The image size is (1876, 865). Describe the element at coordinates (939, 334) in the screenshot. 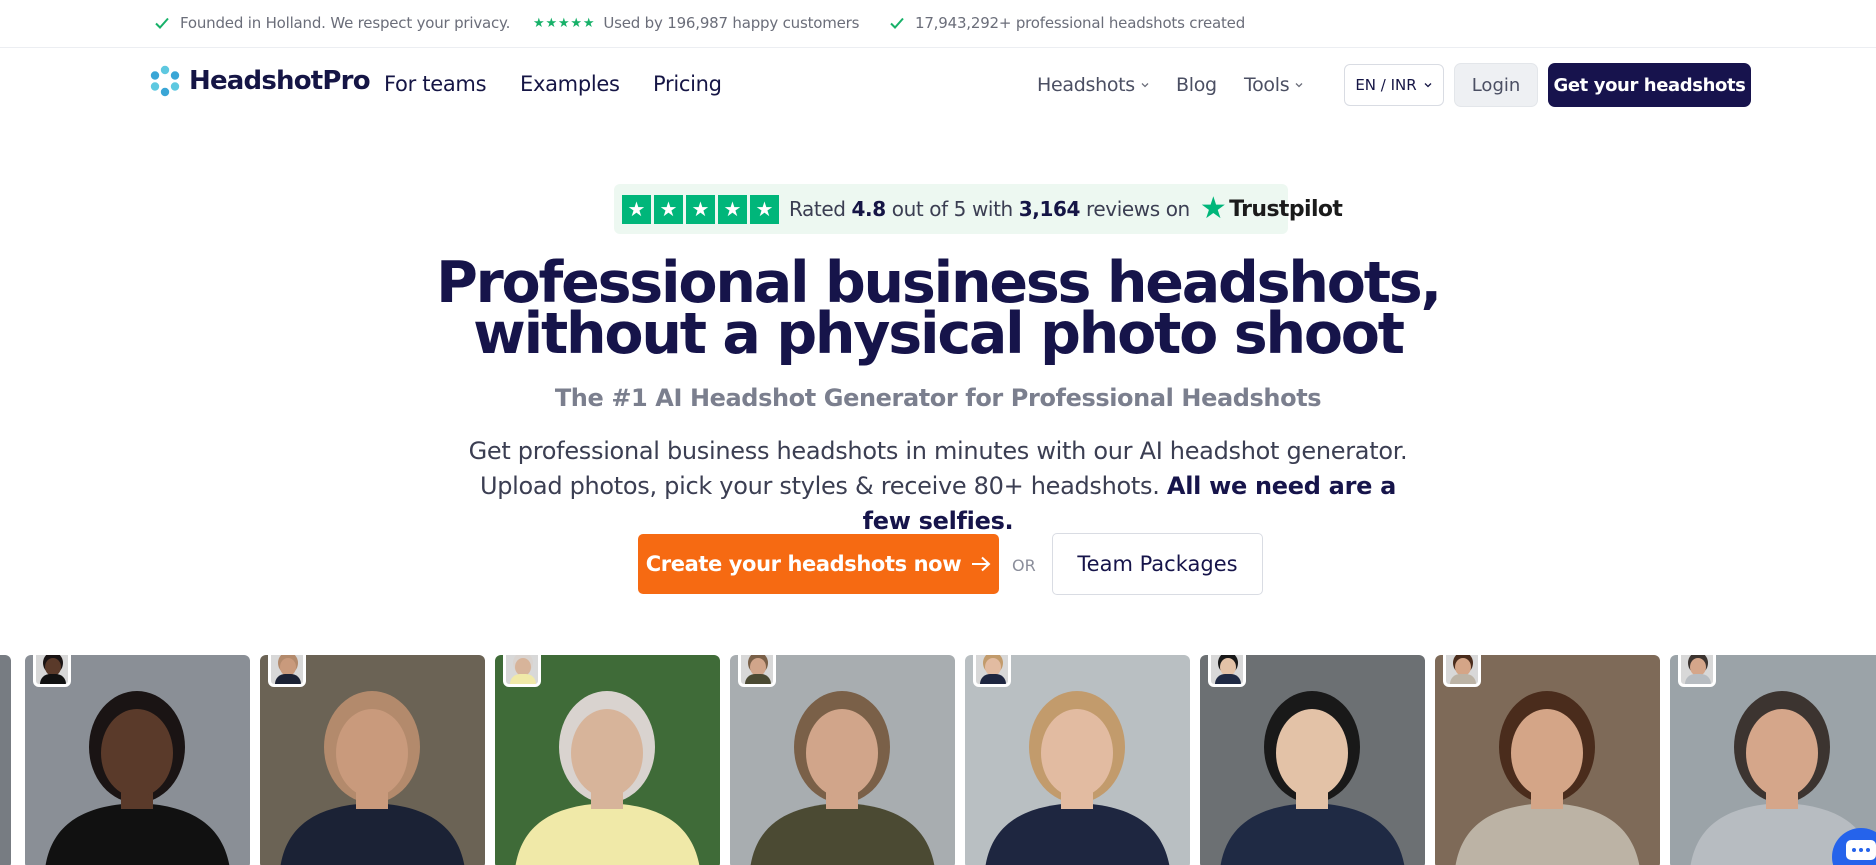

I see `hero-title-line2: without a physical photo shoot` at that location.